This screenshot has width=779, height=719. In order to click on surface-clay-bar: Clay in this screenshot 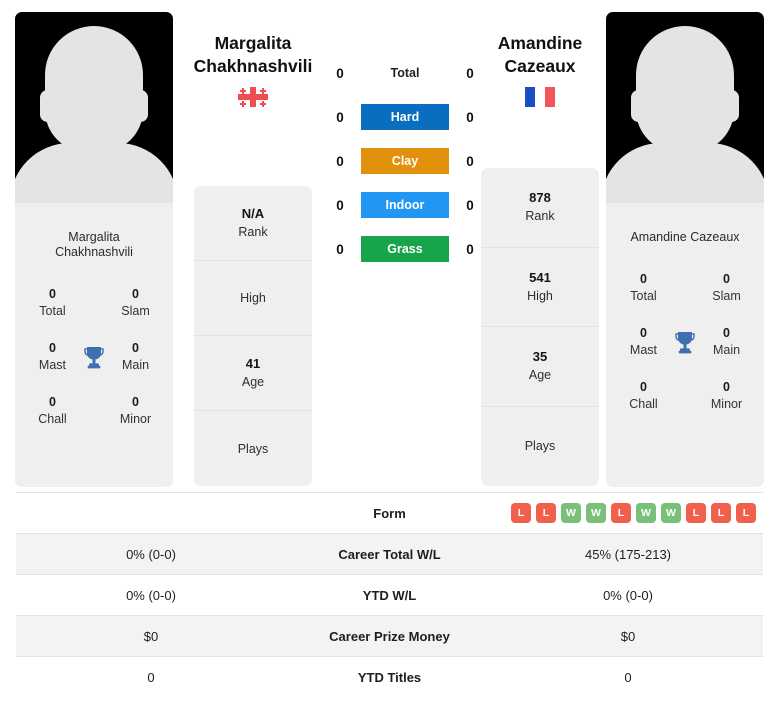, I will do `click(405, 161)`.